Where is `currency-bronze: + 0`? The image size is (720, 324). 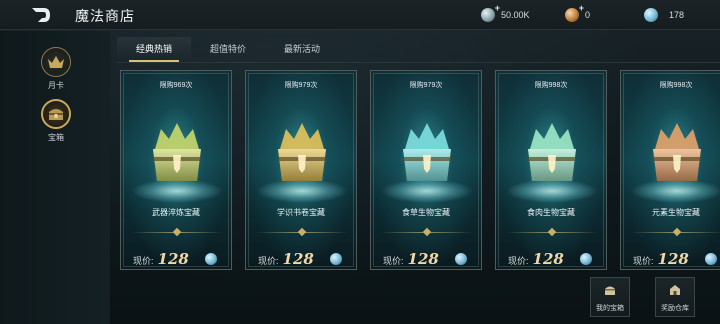
currency-bronze: + 0 is located at coordinates (578, 14).